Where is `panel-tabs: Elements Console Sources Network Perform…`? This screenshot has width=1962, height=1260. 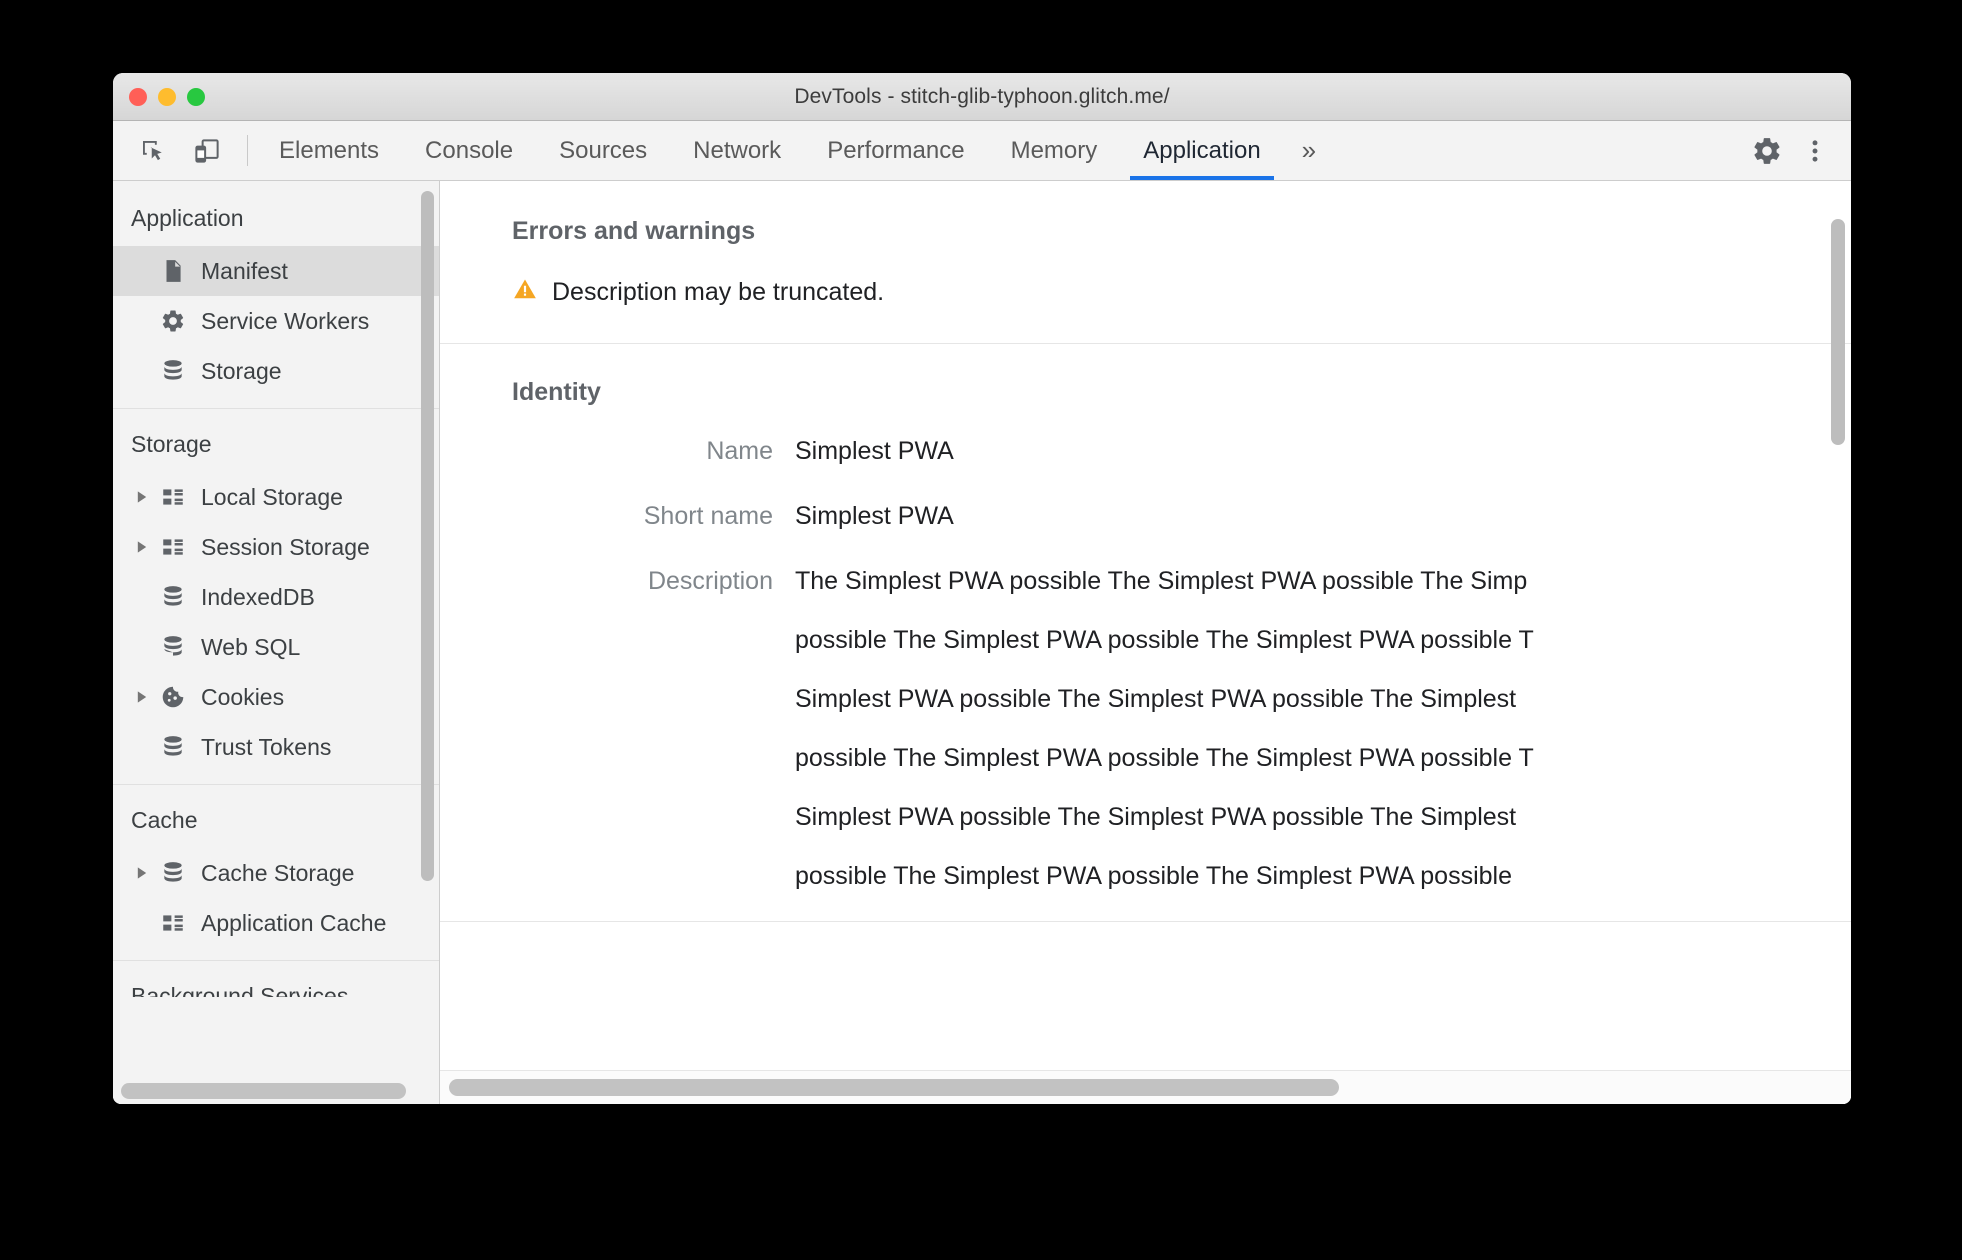 panel-tabs: Elements Console Sources Network Perform… is located at coordinates (990, 150).